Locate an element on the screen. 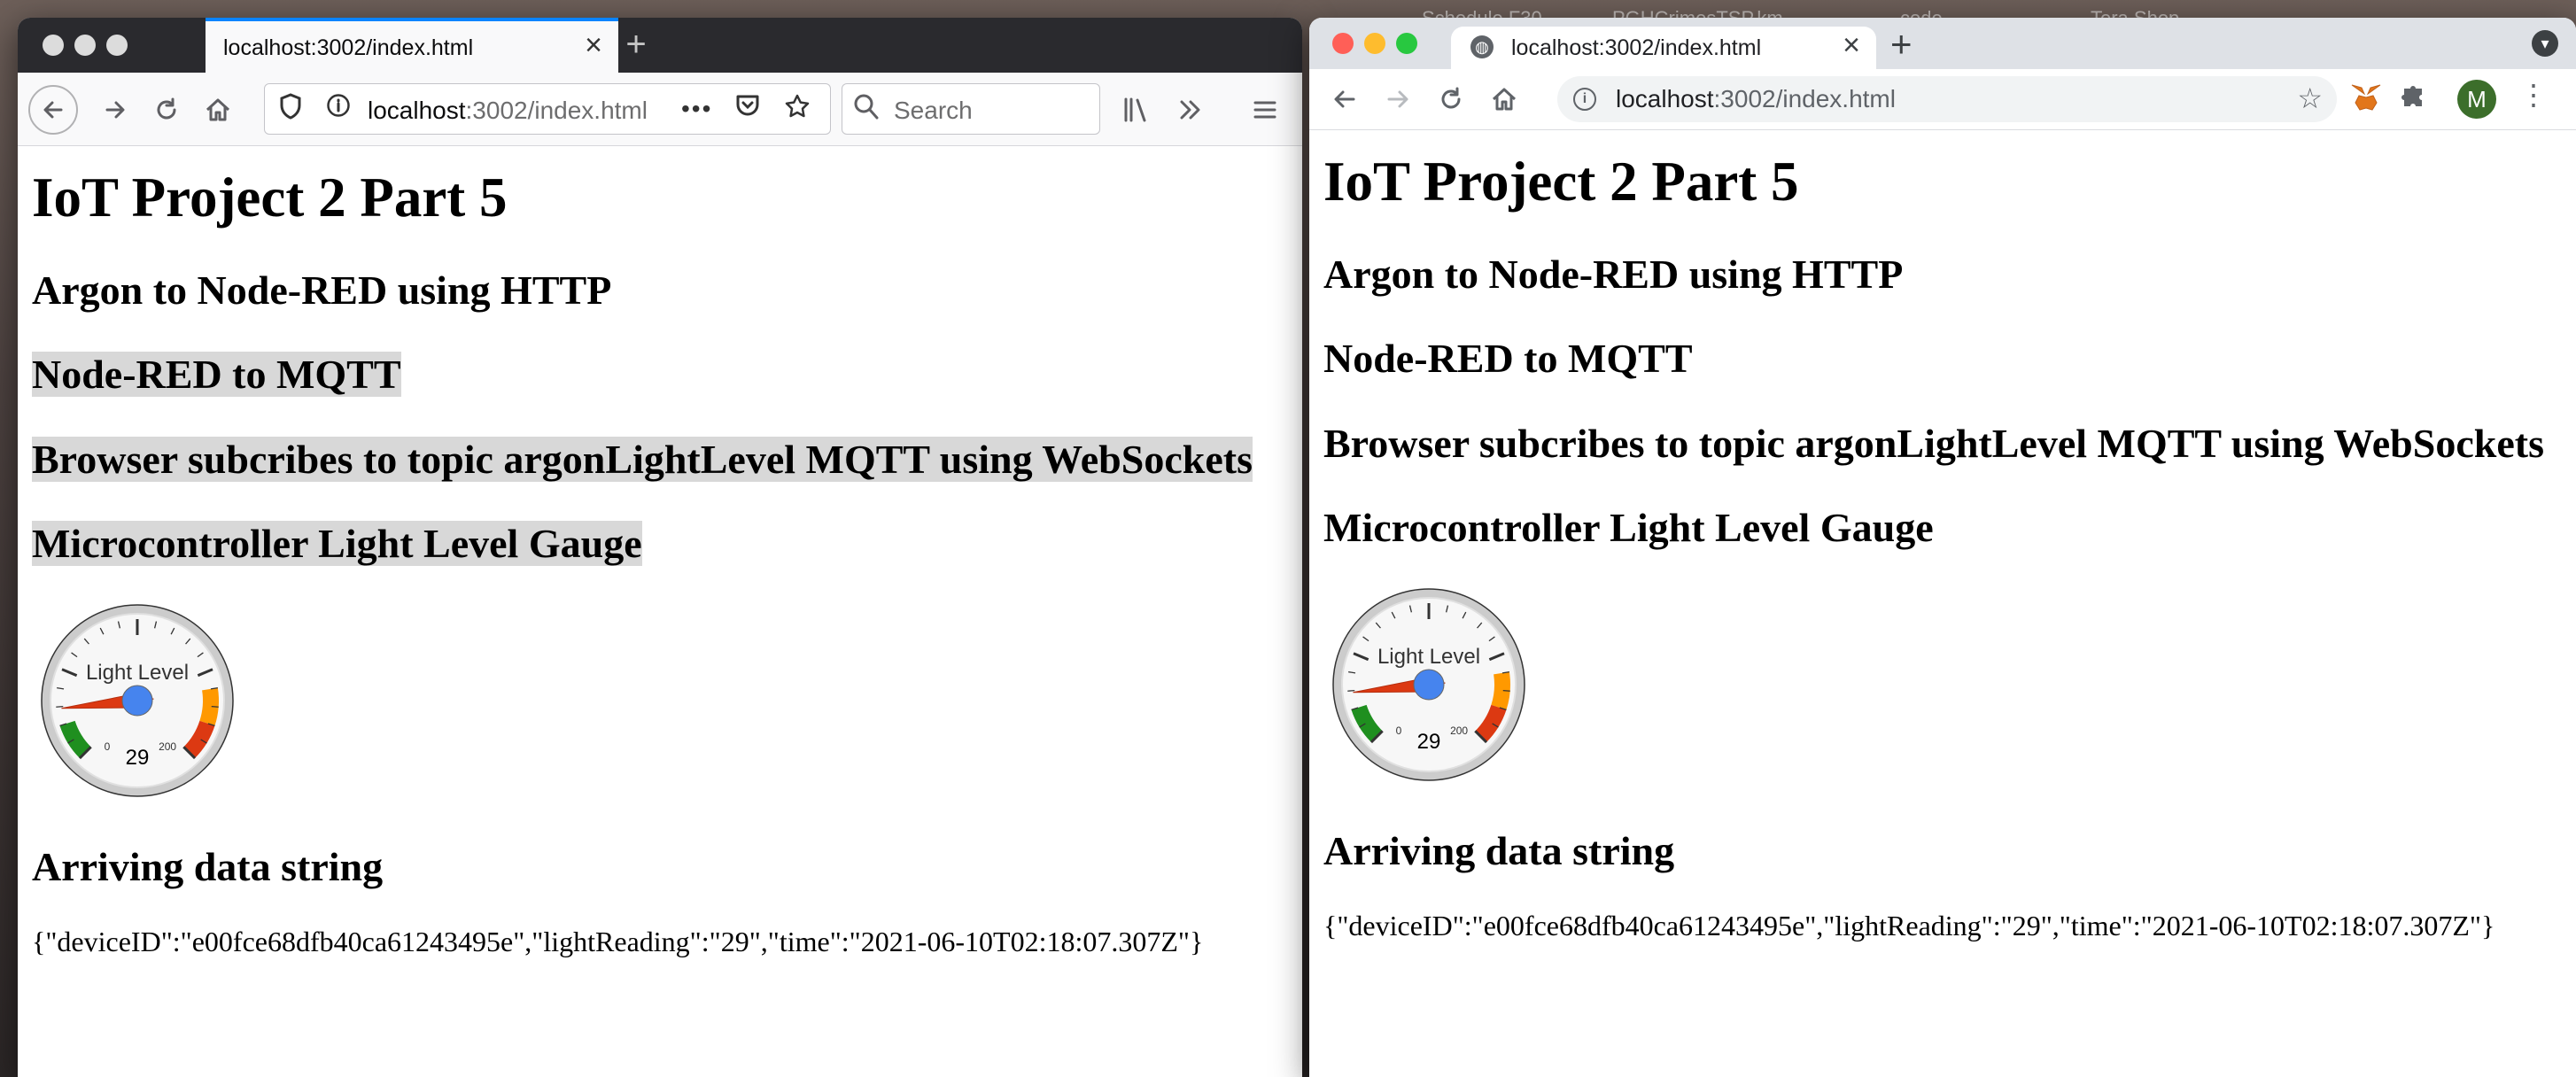  overflow-menu-button is located at coordinates (1190, 110).